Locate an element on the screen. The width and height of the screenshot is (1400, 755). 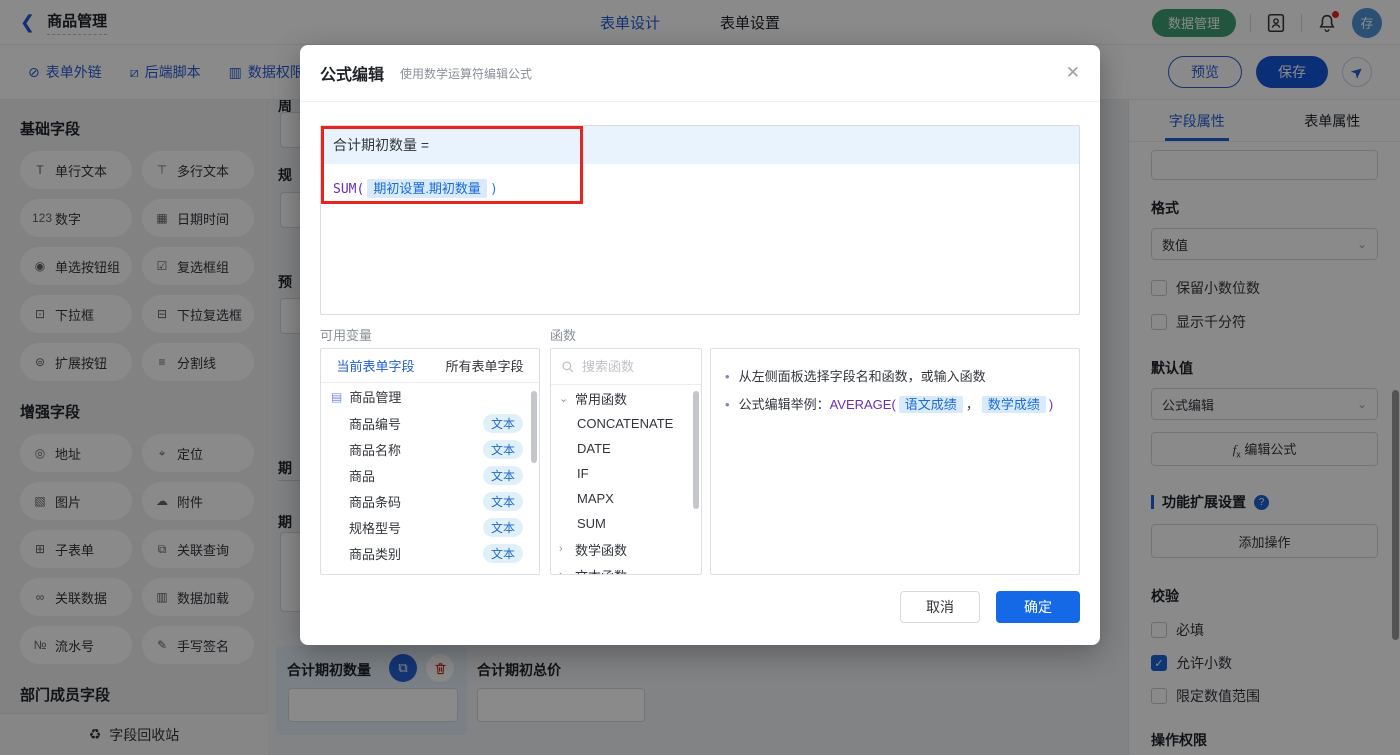
function-groups-collapsed: › 数学函数 › 文本函数 is located at coordinates (626, 555).